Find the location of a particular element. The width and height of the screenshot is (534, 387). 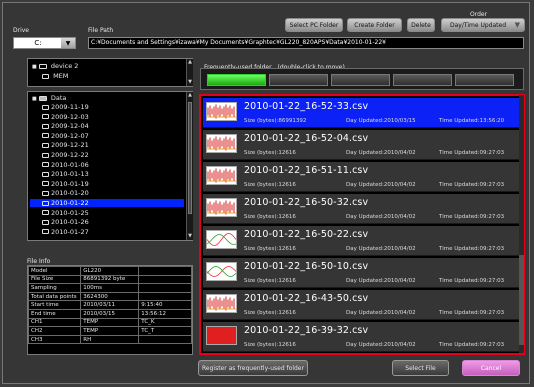

info-cell: 13:56:12 is located at coordinates (165, 313).